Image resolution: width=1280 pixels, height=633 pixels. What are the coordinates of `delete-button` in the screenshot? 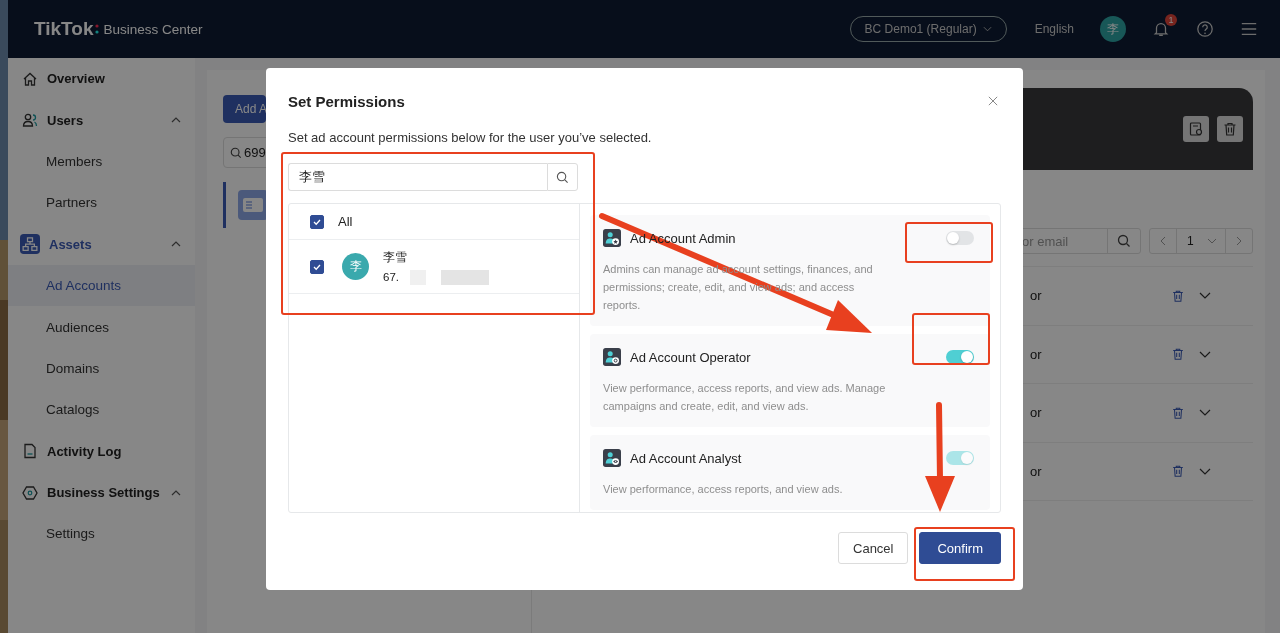 It's located at (1230, 129).